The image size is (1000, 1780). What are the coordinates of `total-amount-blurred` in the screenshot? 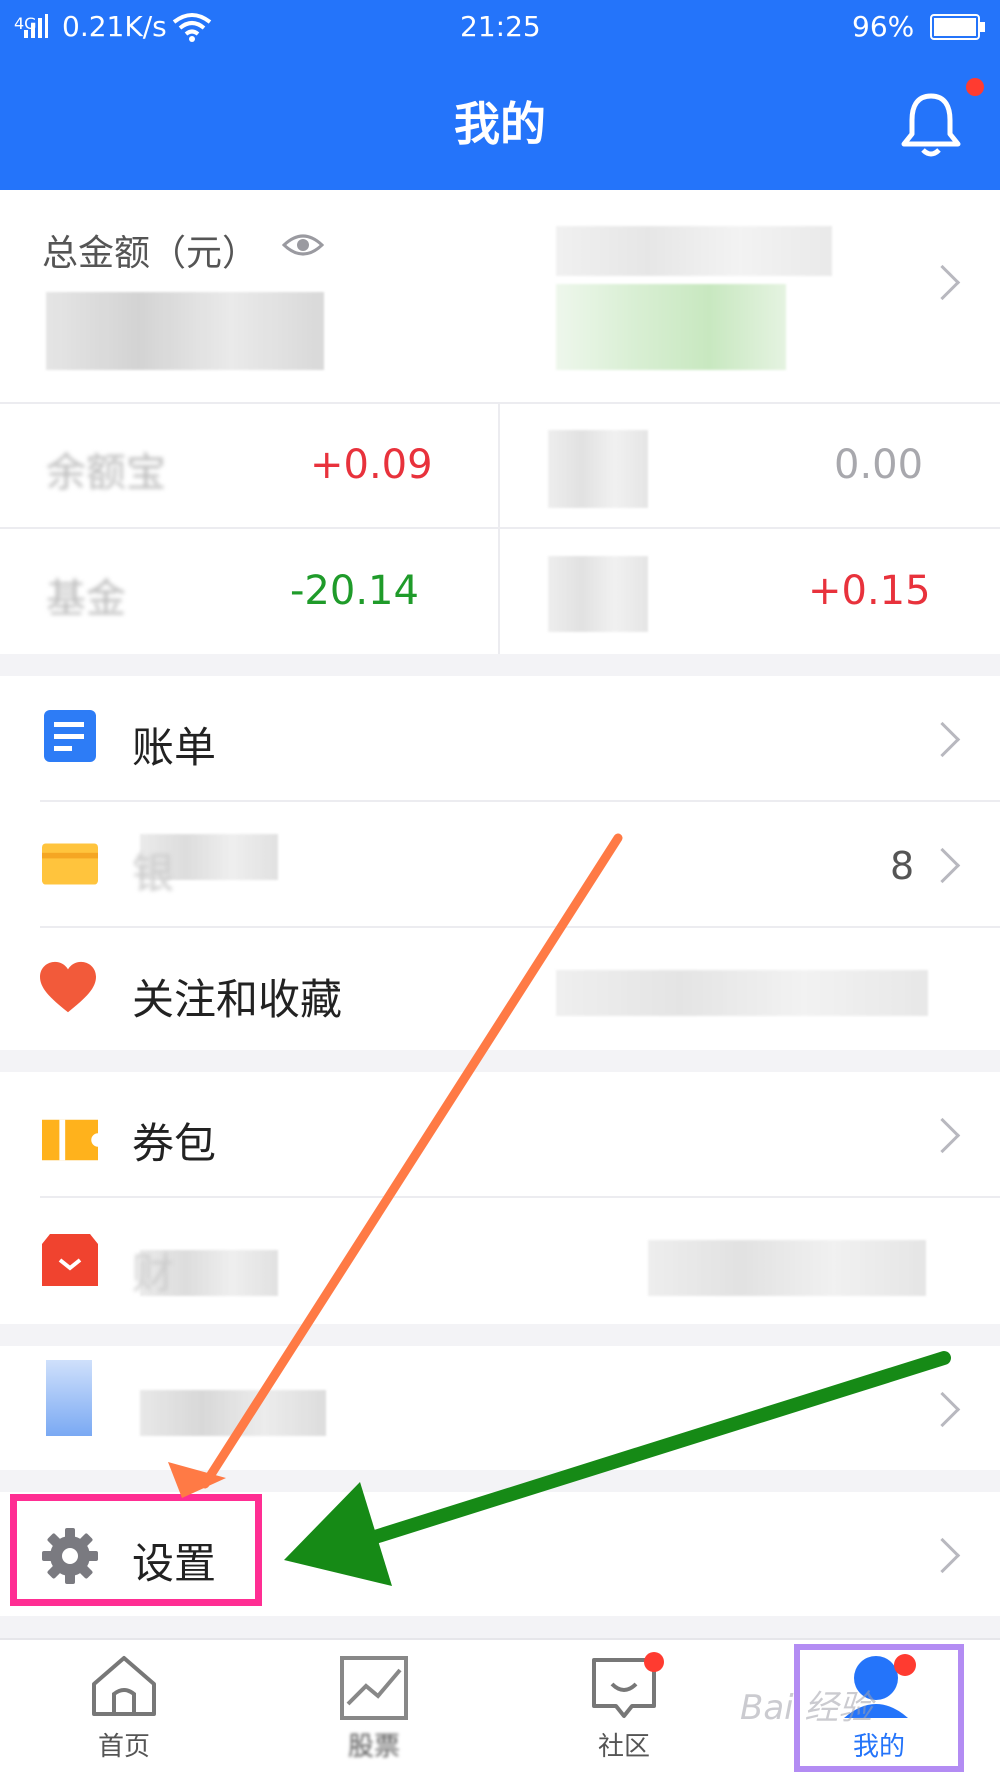 It's located at (185, 331).